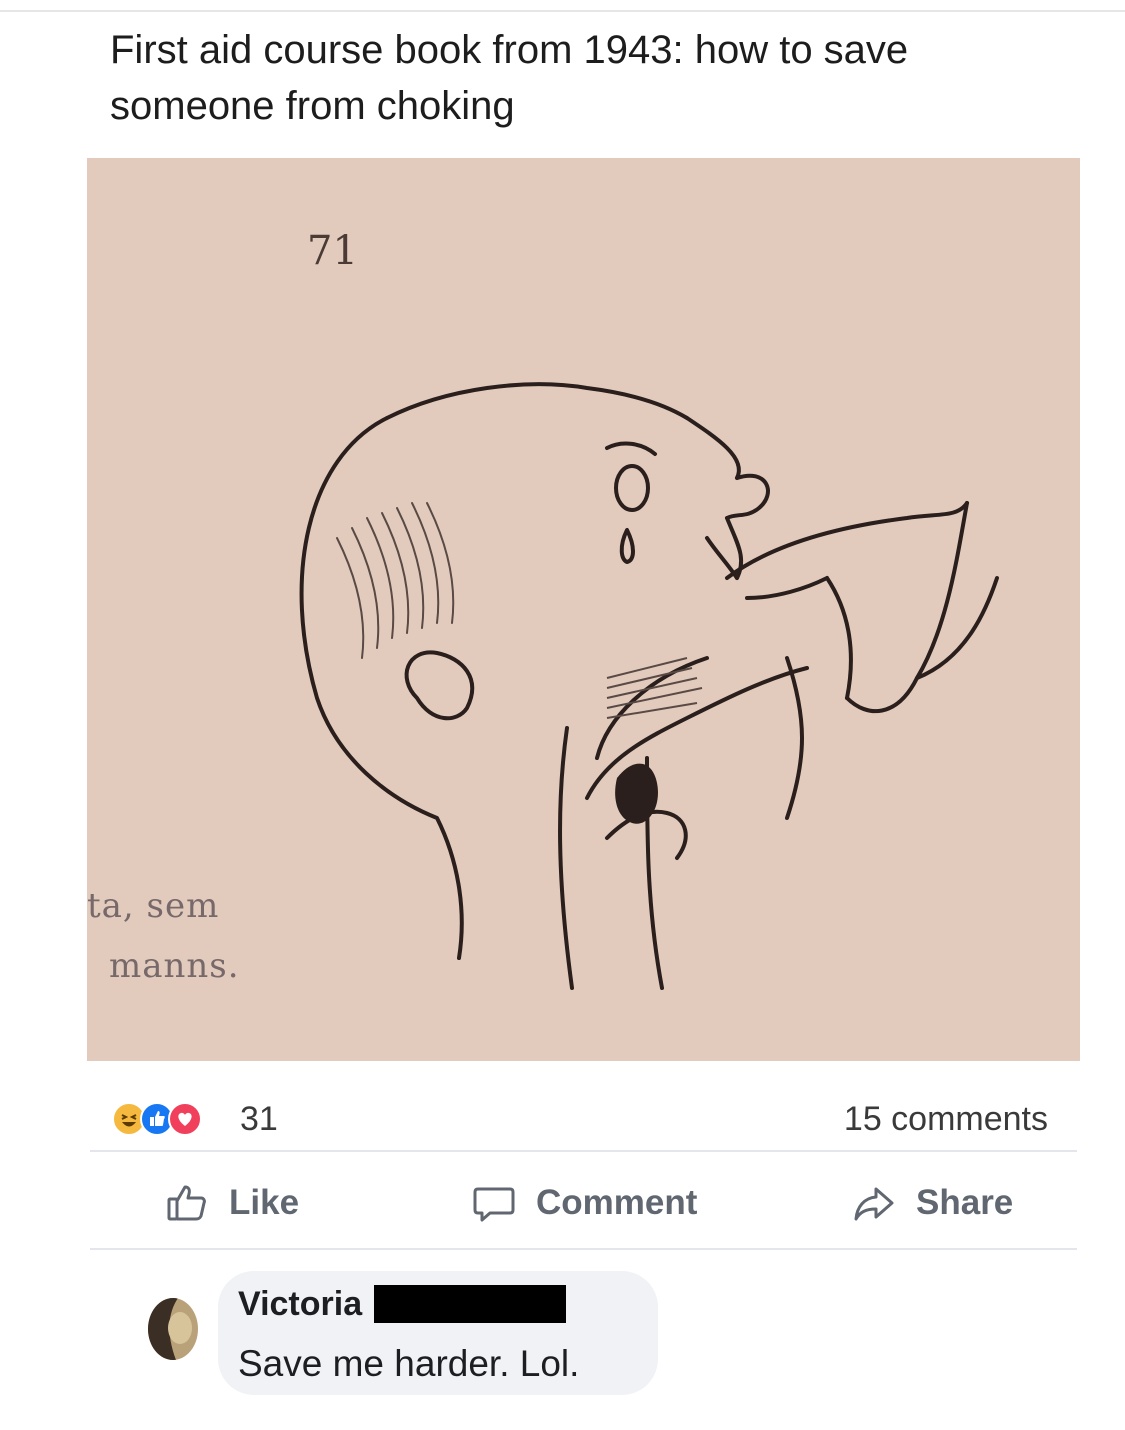 The width and height of the screenshot is (1125, 1430). I want to click on comment-text: Save me harder. Lol., so click(409, 1363).